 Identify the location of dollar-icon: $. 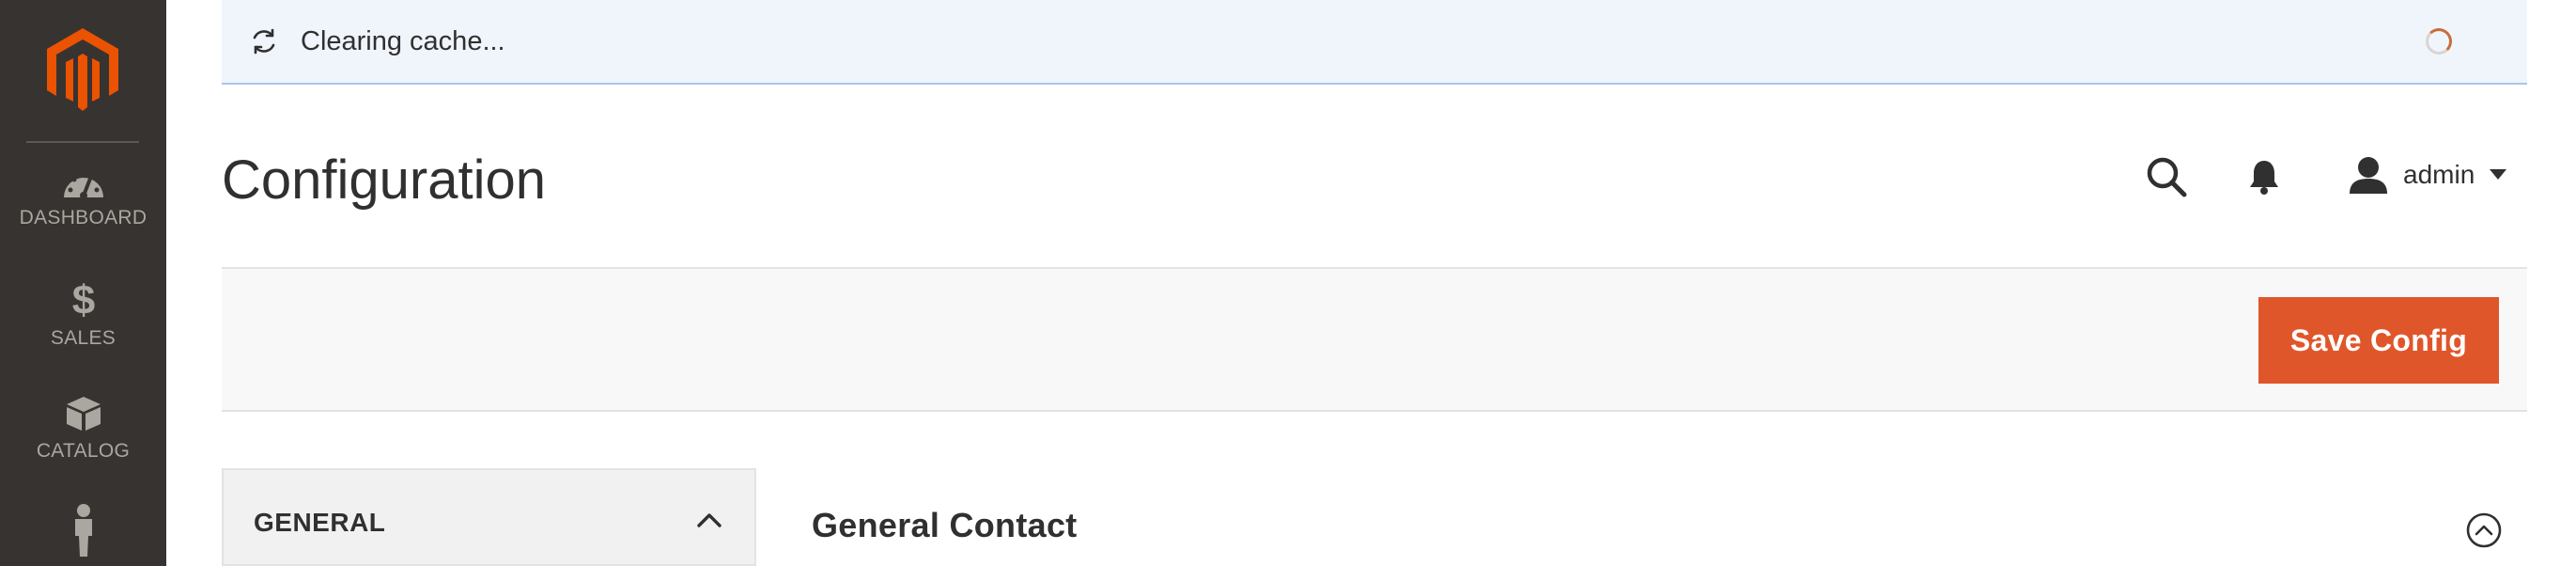
(82, 299).